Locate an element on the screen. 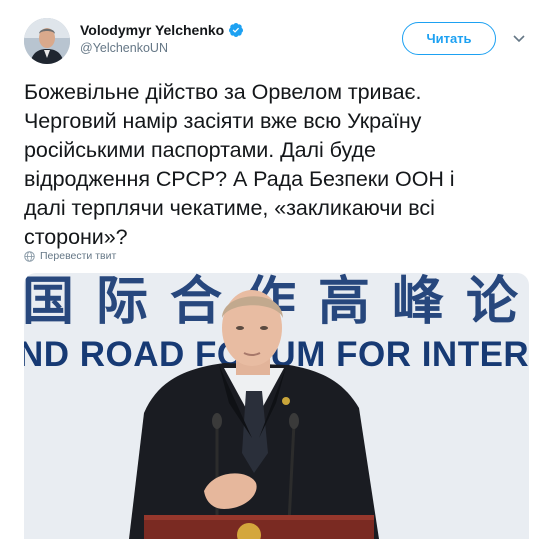 The width and height of the screenshot is (549, 539). tweet-text-line: далі терплячи чекатиме, «закликаючи всі is located at coordinates (229, 208).